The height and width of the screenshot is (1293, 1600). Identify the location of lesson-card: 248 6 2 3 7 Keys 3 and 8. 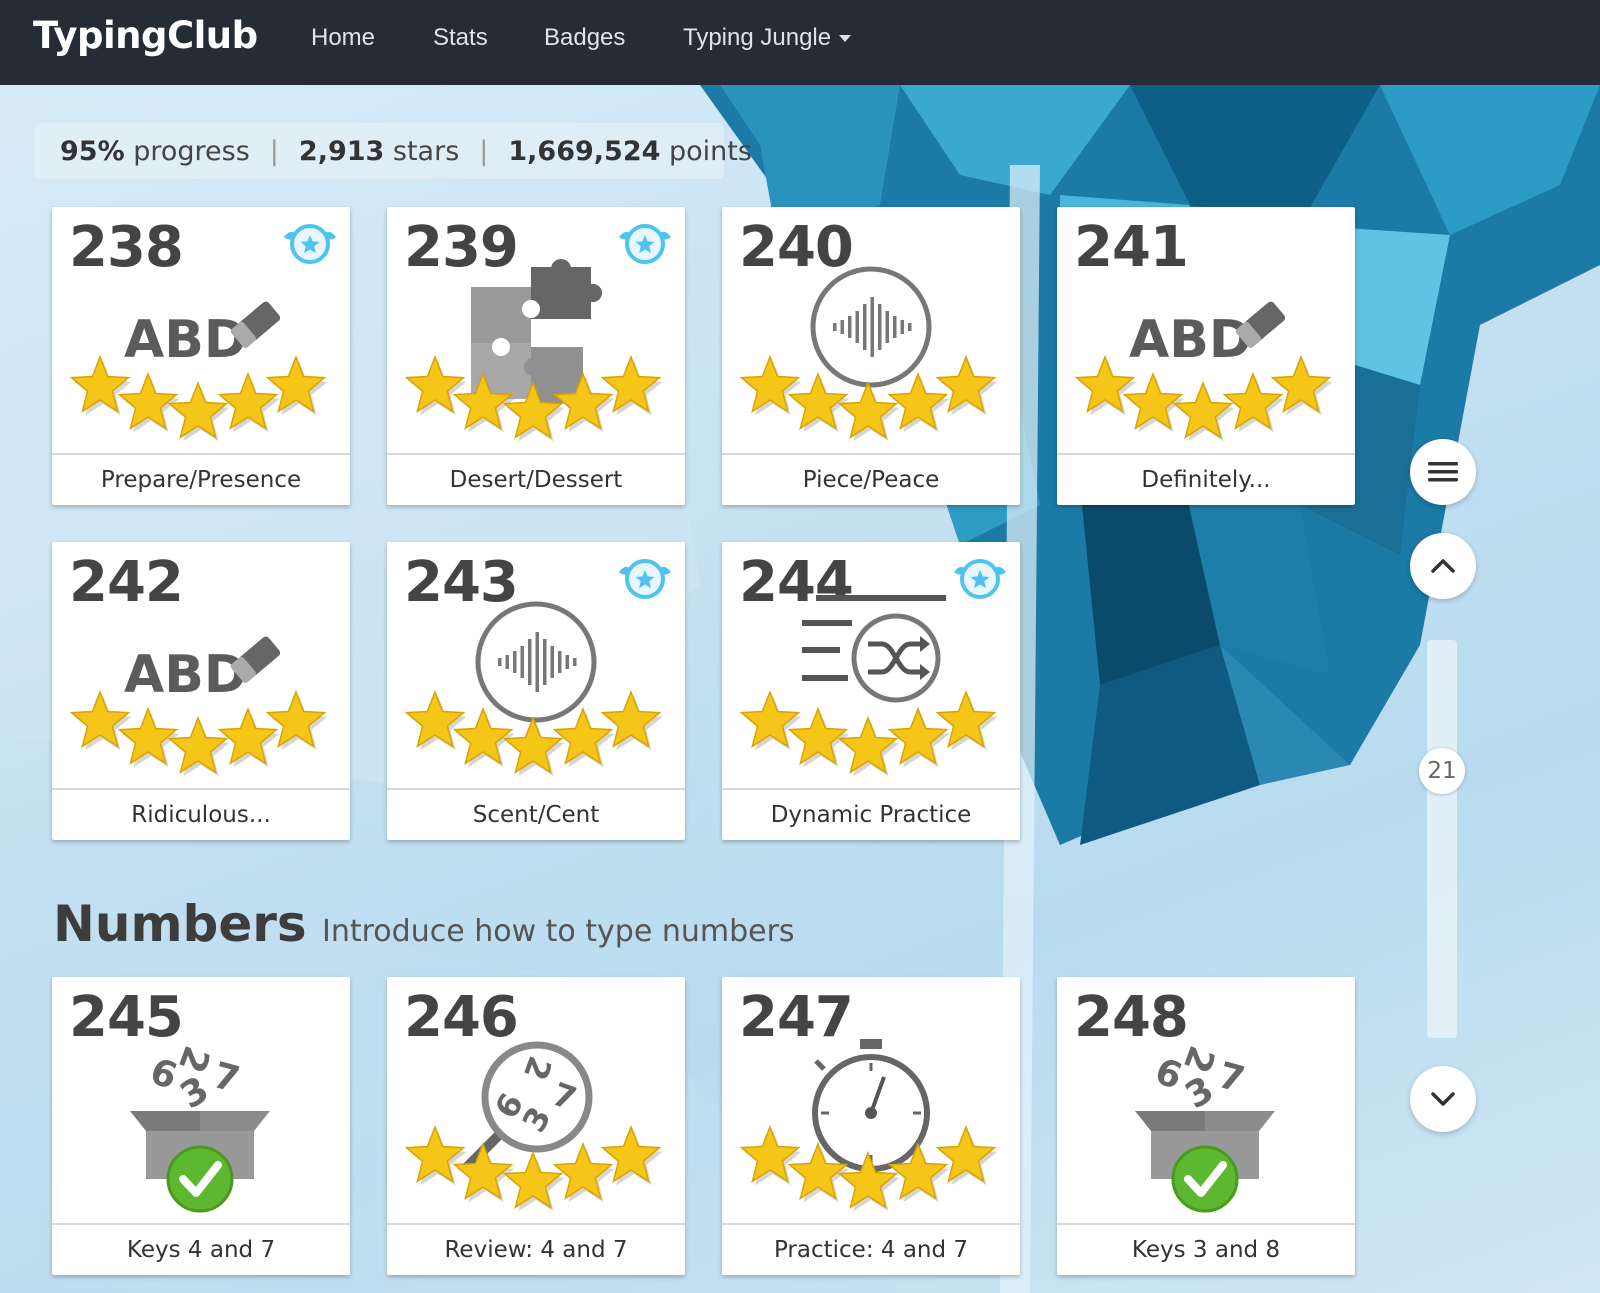
(1206, 1126).